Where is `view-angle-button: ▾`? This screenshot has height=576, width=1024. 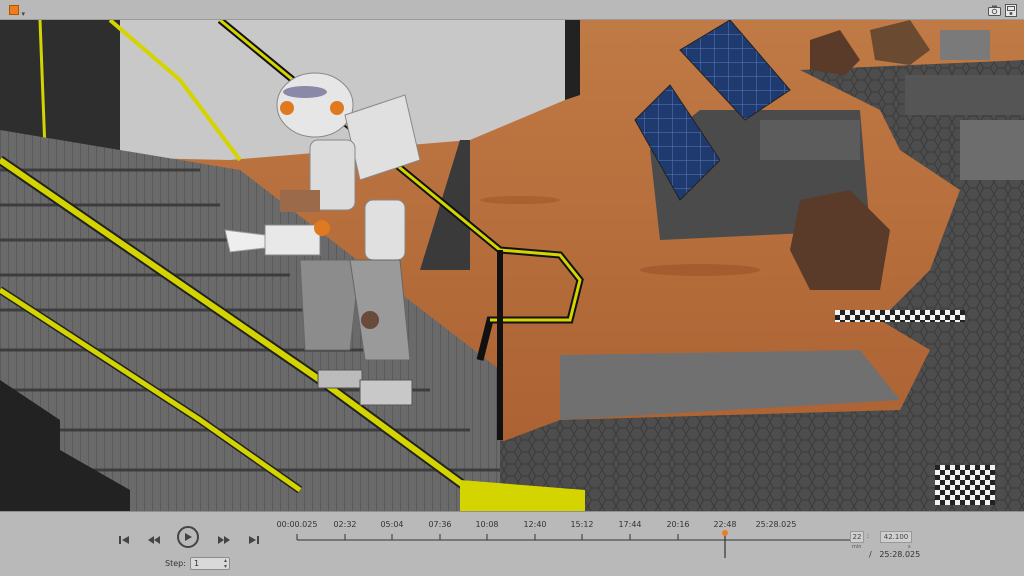 view-angle-button: ▾ is located at coordinates (15, 10).